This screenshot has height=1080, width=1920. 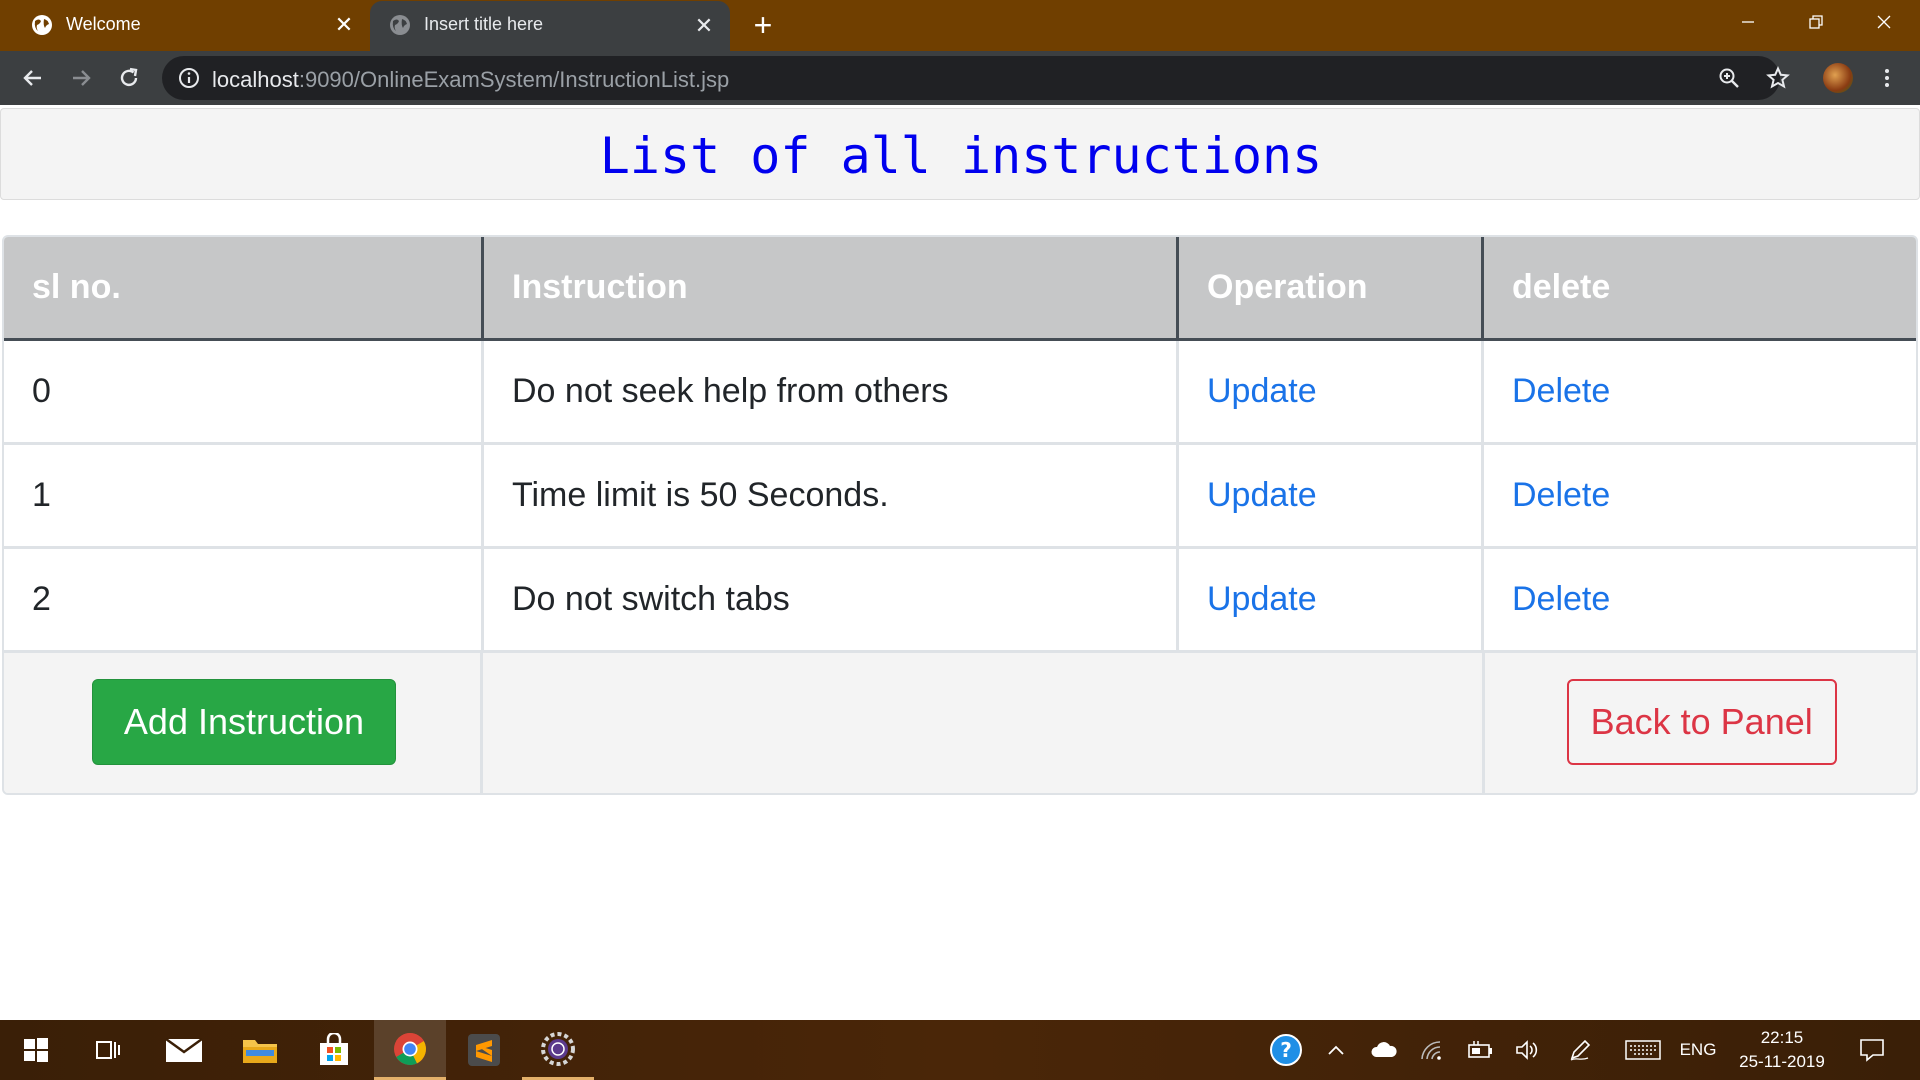 I want to click on language-indicator: ENG, so click(x=1698, y=1050).